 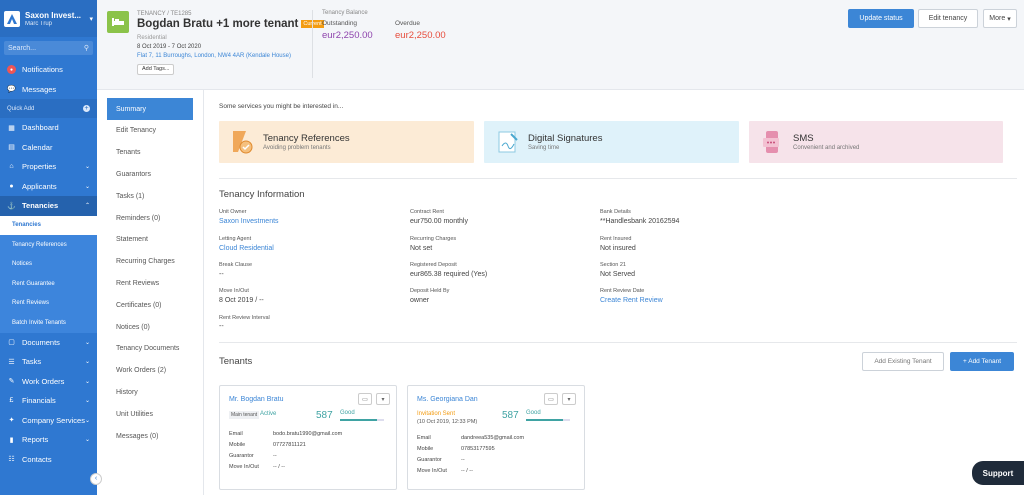 What do you see at coordinates (11, 90) in the screenshot?
I see `chat-icon: 💬` at bounding box center [11, 90].